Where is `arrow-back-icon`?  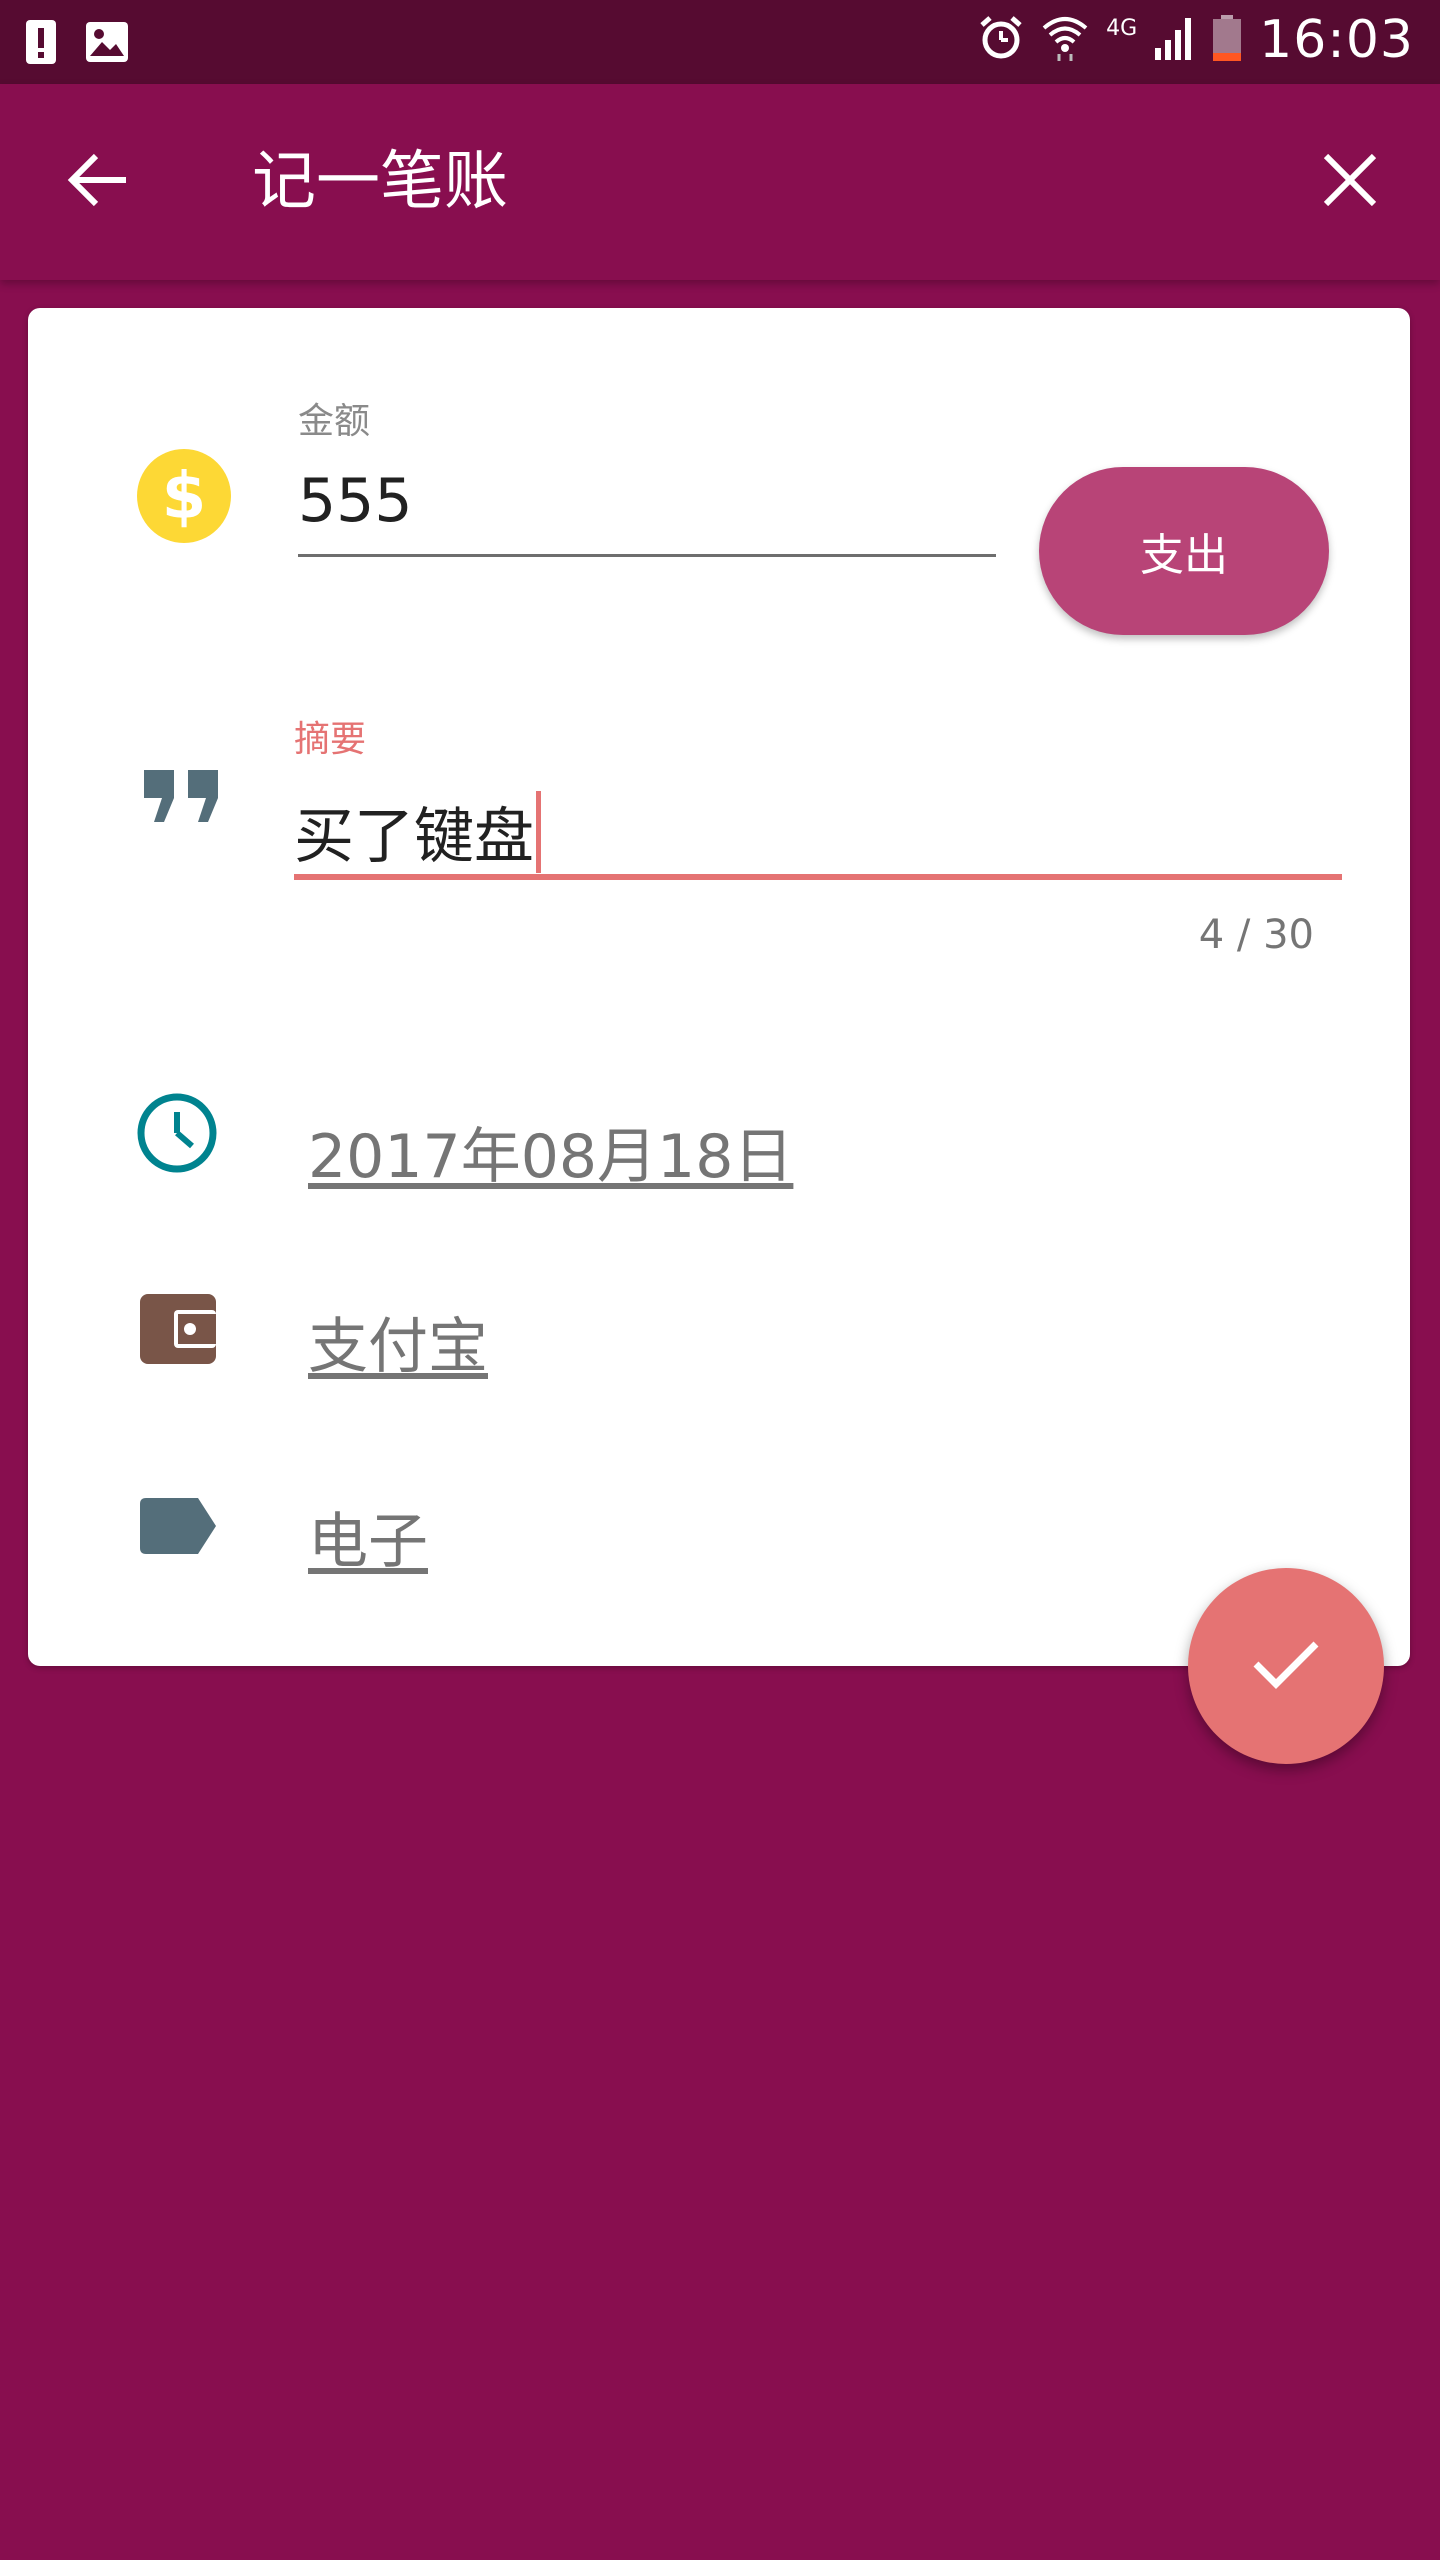 arrow-back-icon is located at coordinates (98, 182).